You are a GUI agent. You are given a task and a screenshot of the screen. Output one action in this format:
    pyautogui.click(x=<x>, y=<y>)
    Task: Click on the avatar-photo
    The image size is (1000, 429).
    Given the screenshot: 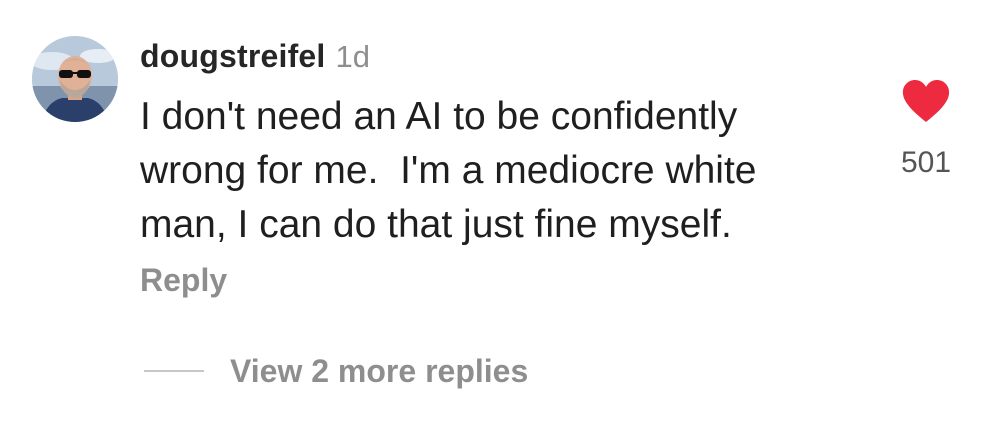 What is the action you would take?
    pyautogui.click(x=75, y=79)
    